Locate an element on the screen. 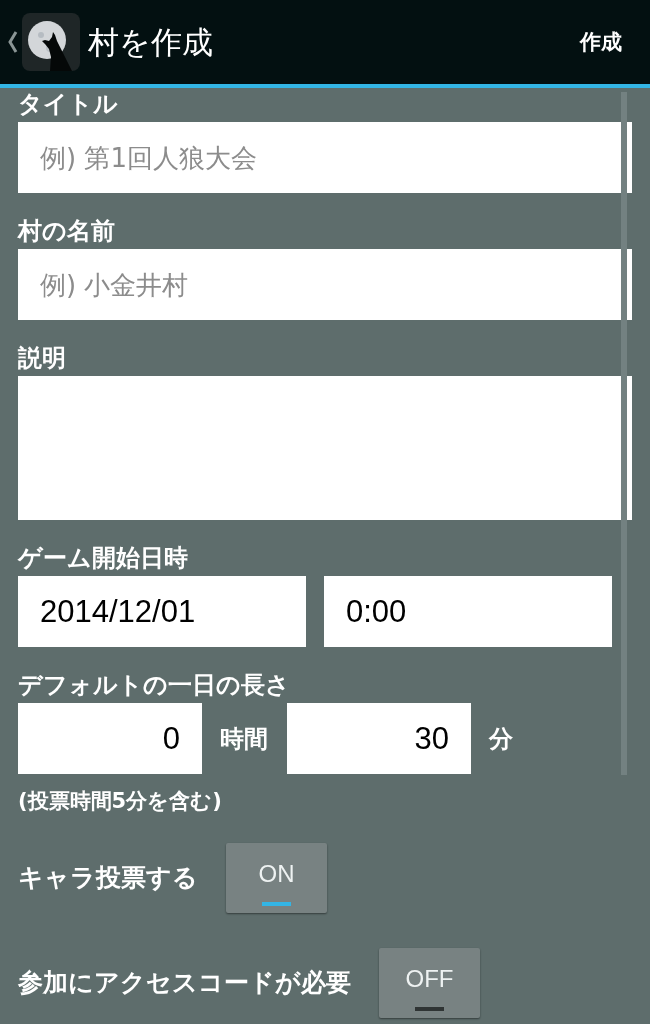  minutes-field: 30 is located at coordinates (379, 738).